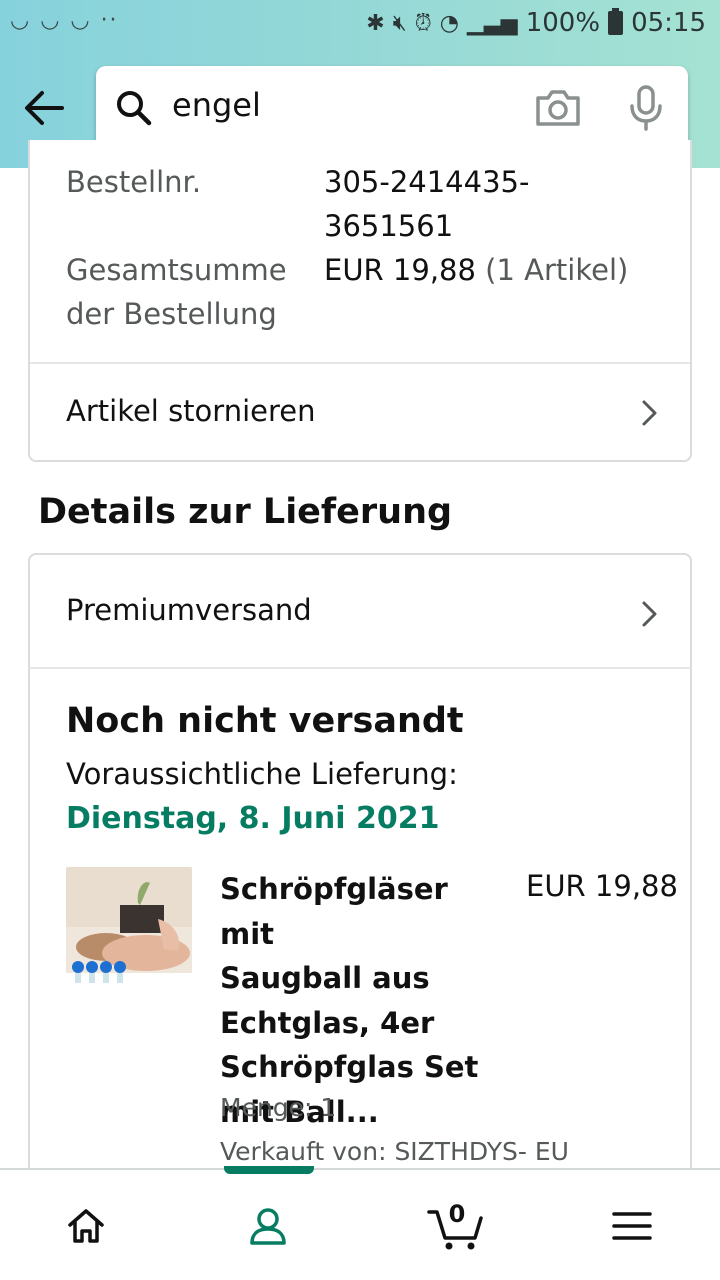 The height and width of the screenshot is (1280, 720). I want to click on search-icon, so click(134, 108).